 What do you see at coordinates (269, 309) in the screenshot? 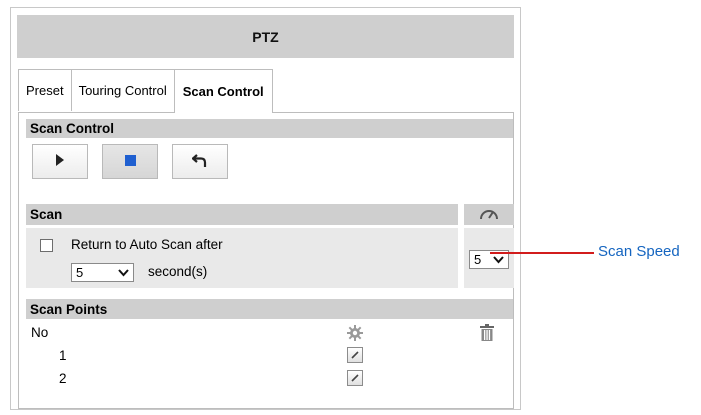
I see `scan-points-header: Scan Points` at bounding box center [269, 309].